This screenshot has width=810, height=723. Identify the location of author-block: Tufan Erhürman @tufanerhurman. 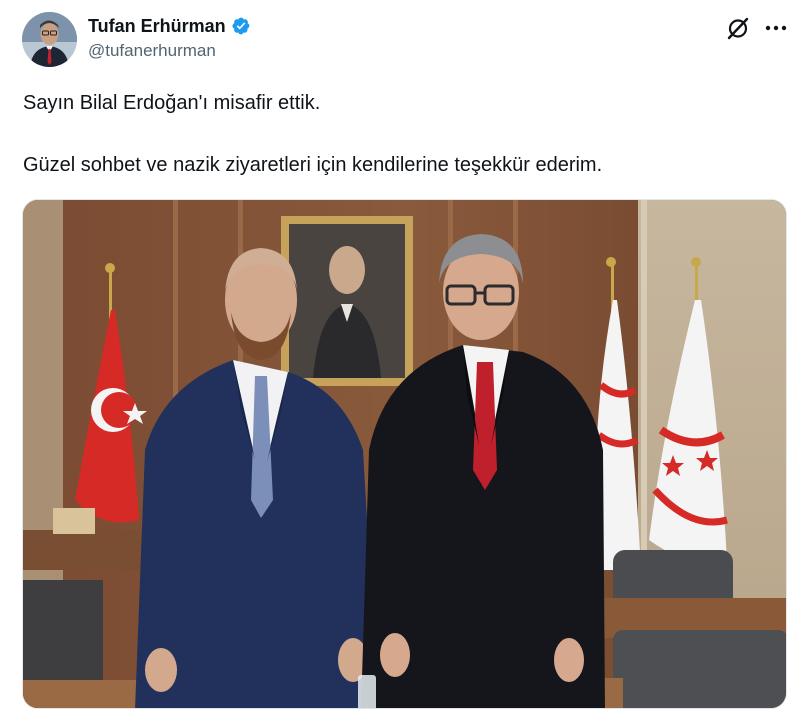
(169, 37).